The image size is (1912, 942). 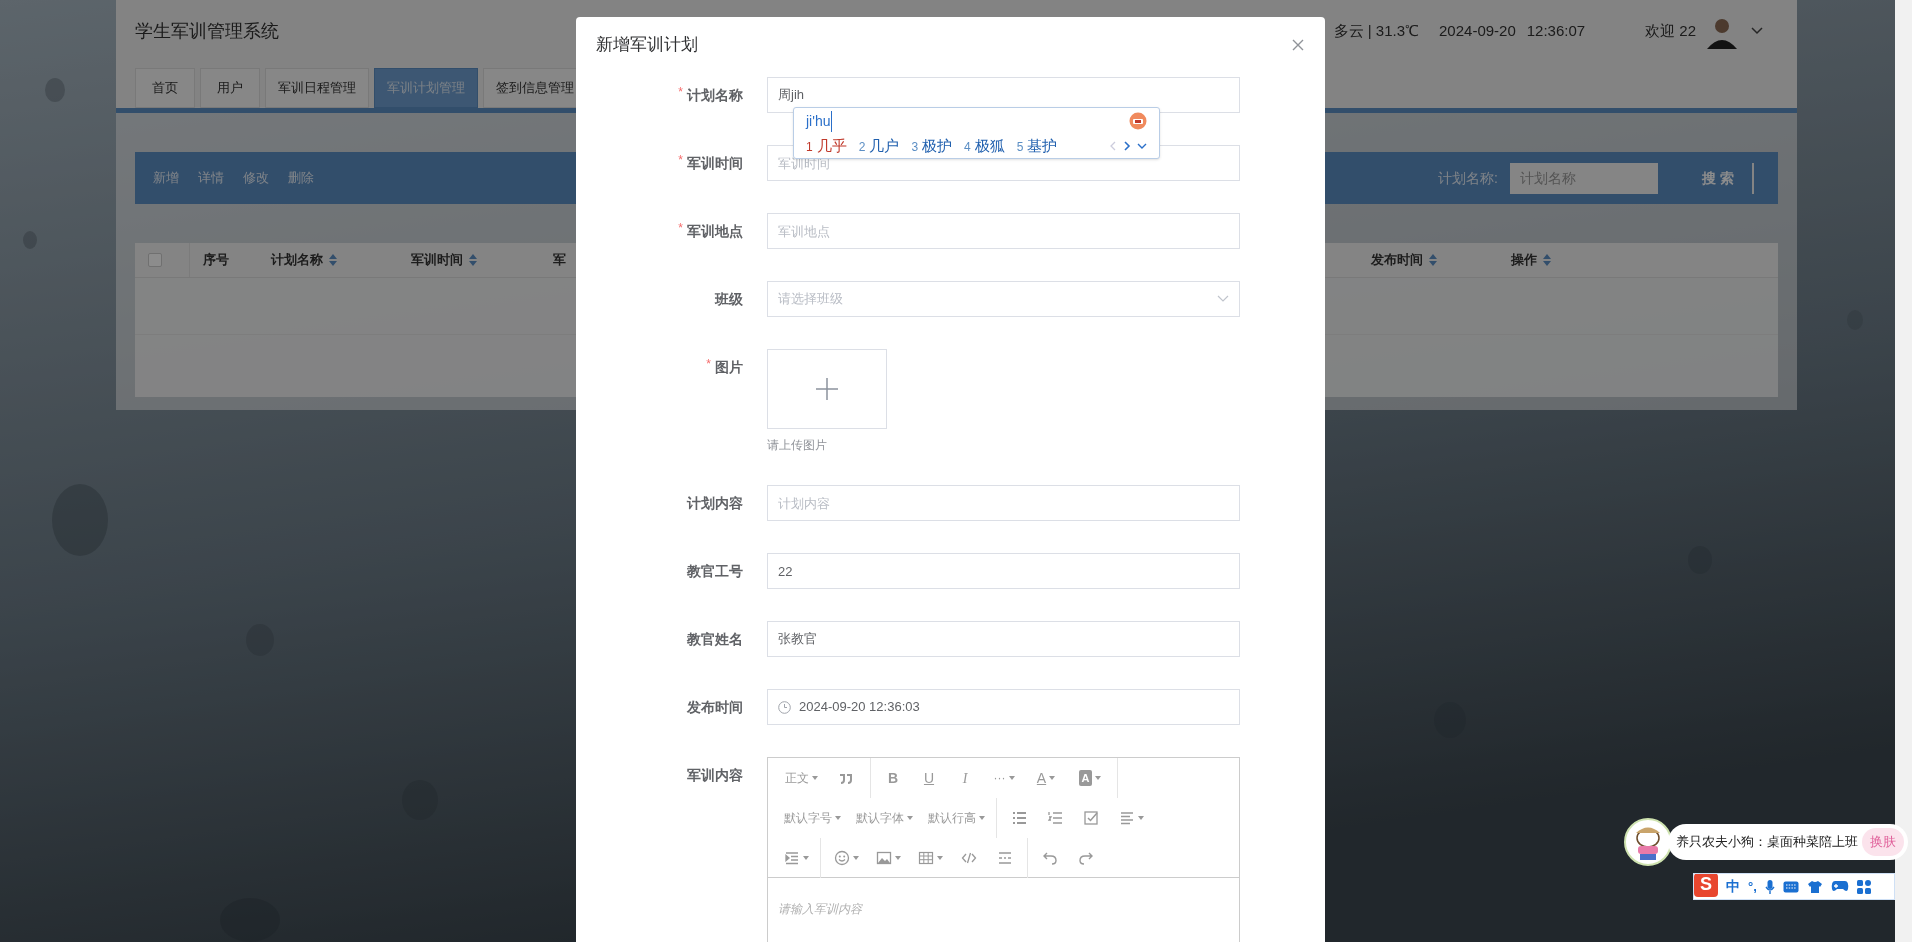 I want to click on toolbar-button: 修改, so click(x=256, y=178).